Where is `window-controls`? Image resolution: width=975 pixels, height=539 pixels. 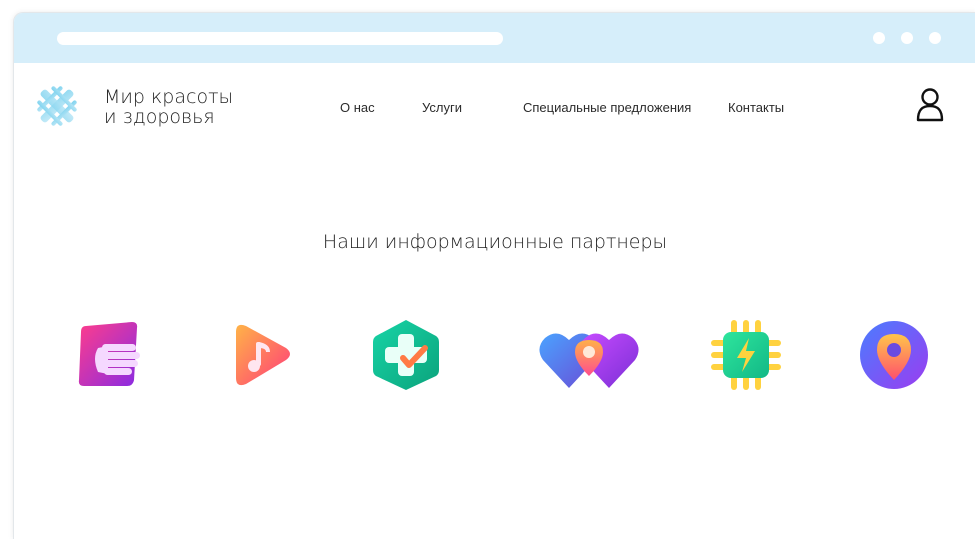
window-controls is located at coordinates (907, 38).